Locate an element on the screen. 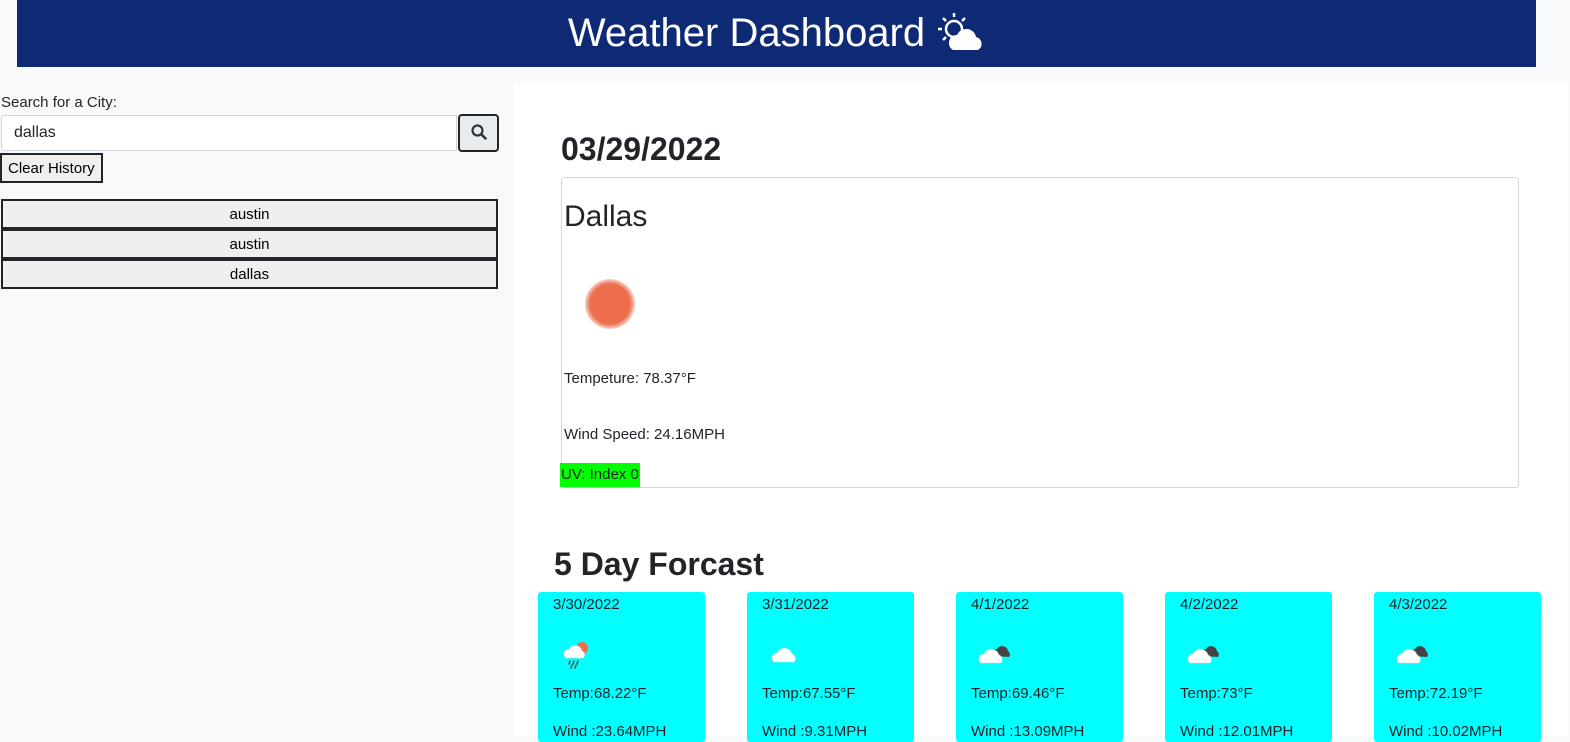  forecast-card: 3/31/2022 Temp:67.55°F Wind :9.31MPH is located at coordinates (830, 667).